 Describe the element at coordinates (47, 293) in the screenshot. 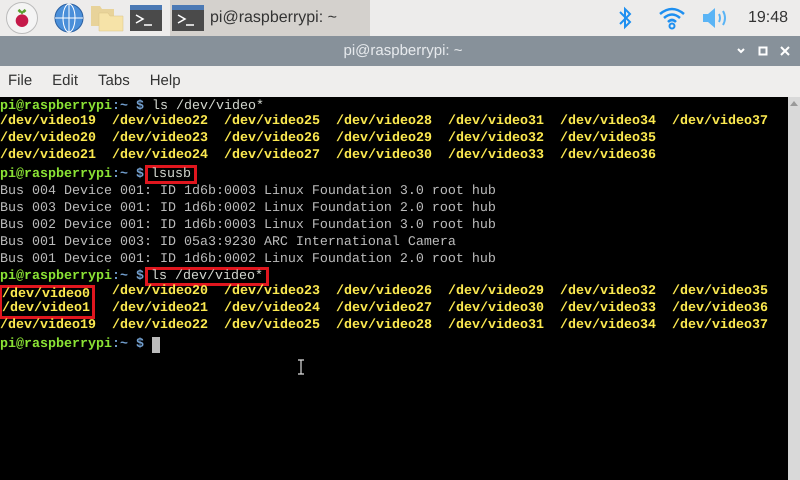

I see `device-file-name: /dev/video0` at that location.